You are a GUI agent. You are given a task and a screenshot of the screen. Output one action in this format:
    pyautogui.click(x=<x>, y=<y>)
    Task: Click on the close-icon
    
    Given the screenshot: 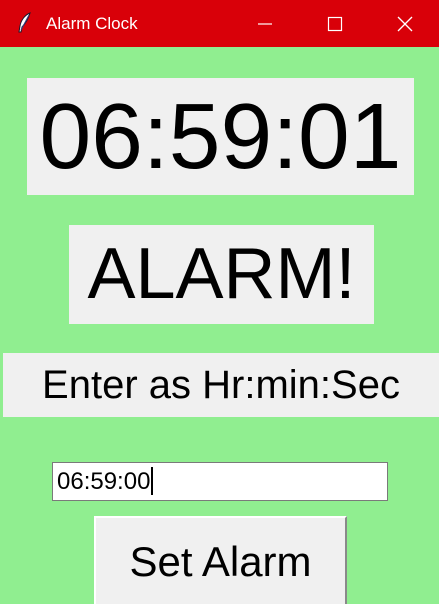 What is the action you would take?
    pyautogui.click(x=405, y=23)
    